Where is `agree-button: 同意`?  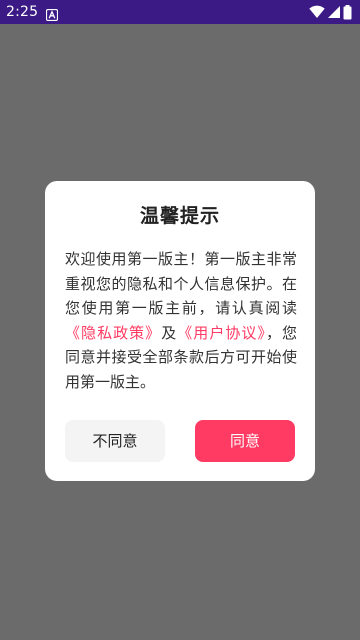 agree-button: 同意 is located at coordinates (245, 441).